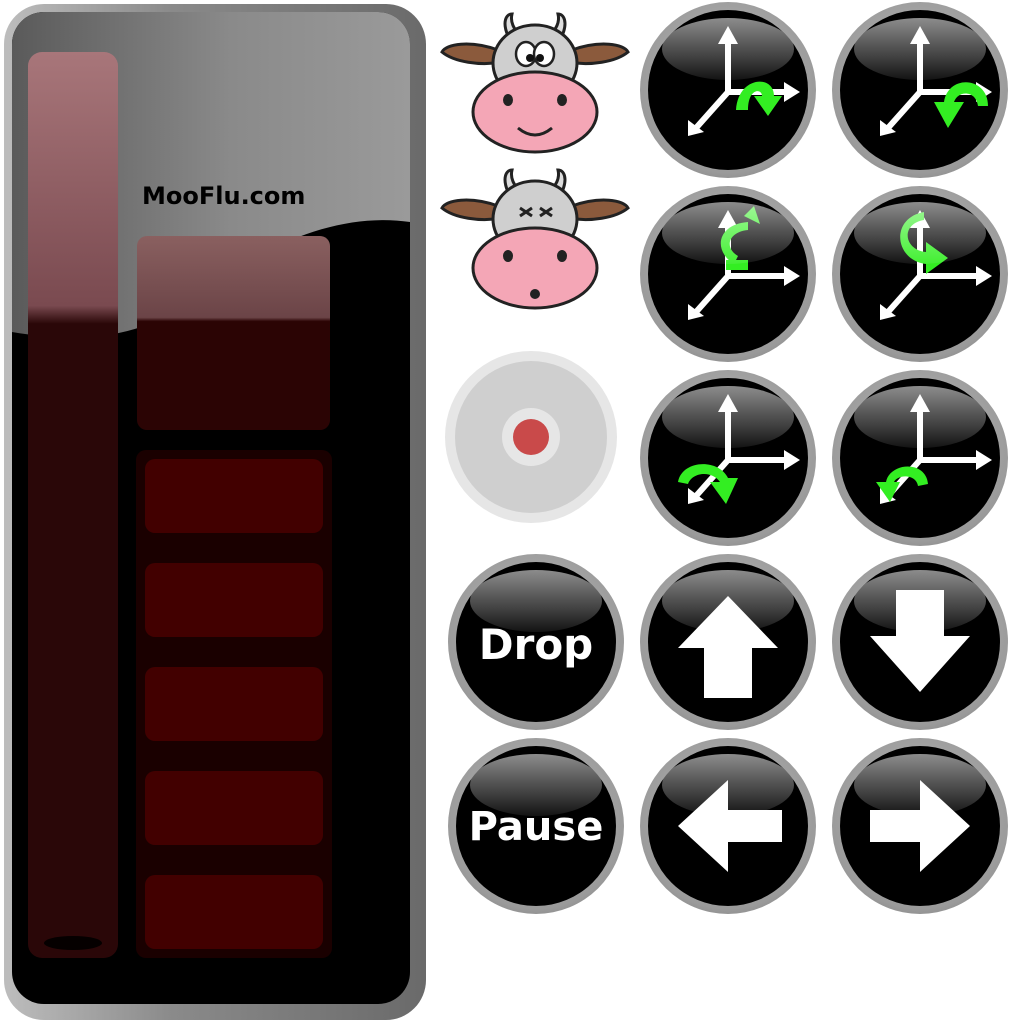 The image size is (1024, 1024). What do you see at coordinates (535, 83) in the screenshot?
I see `cow-happy-icon` at bounding box center [535, 83].